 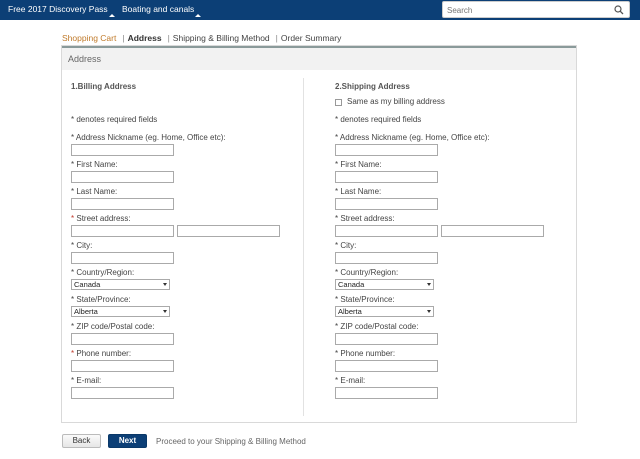 What do you see at coordinates (358, 191) in the screenshot?
I see `shipping-last-name-label: * Last Name:` at bounding box center [358, 191].